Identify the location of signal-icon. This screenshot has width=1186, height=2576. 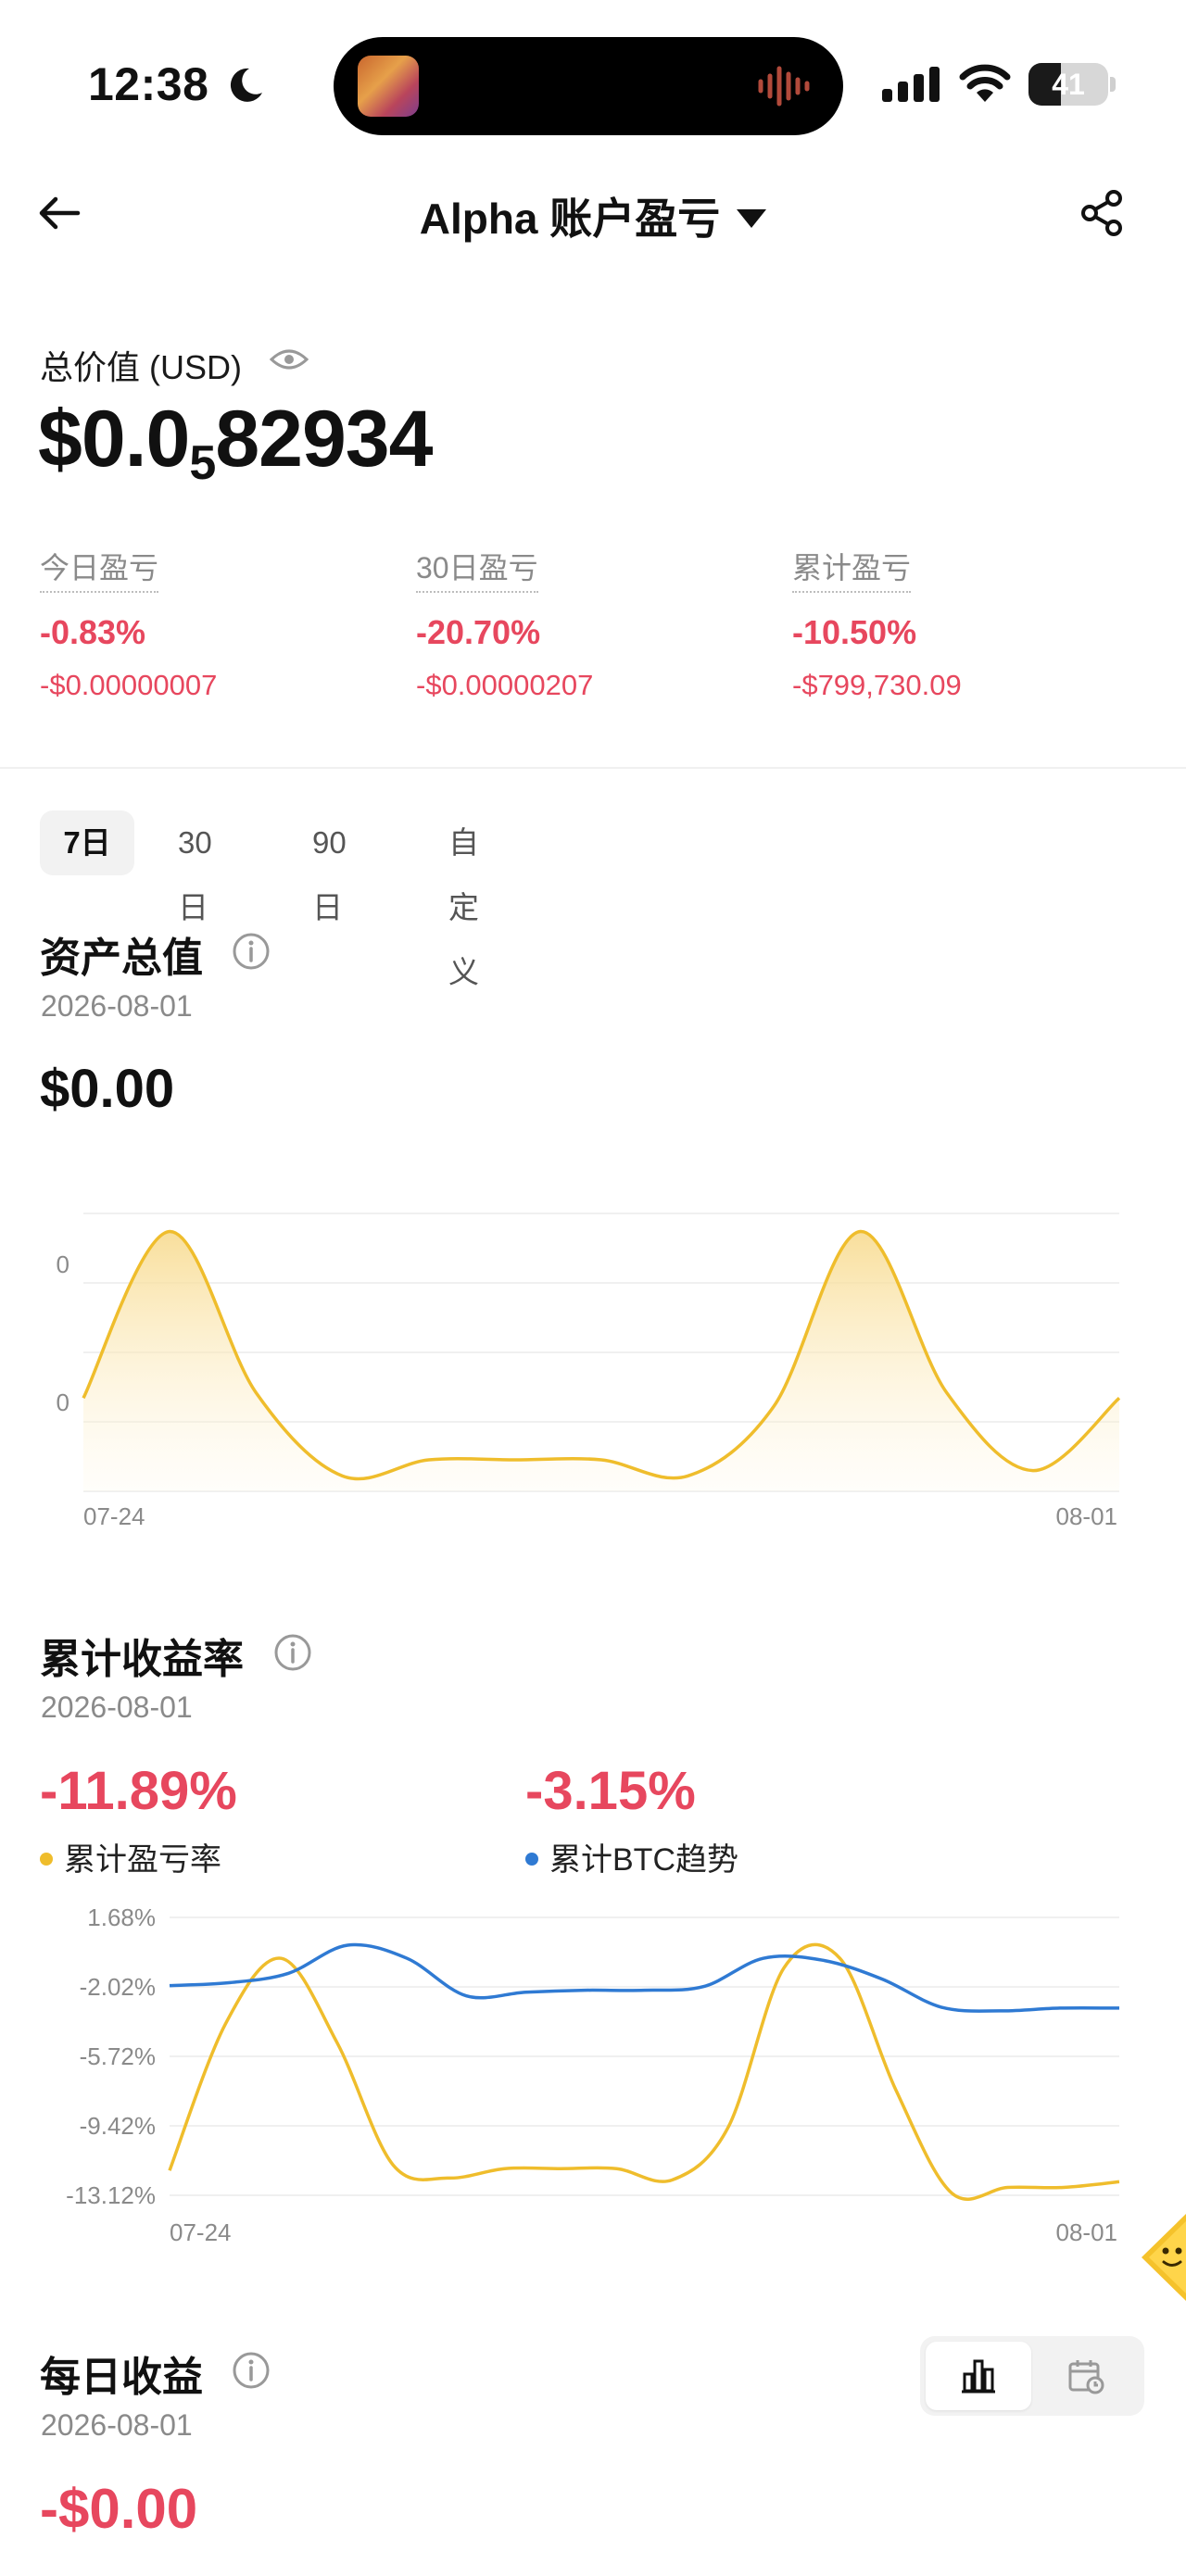
(911, 84).